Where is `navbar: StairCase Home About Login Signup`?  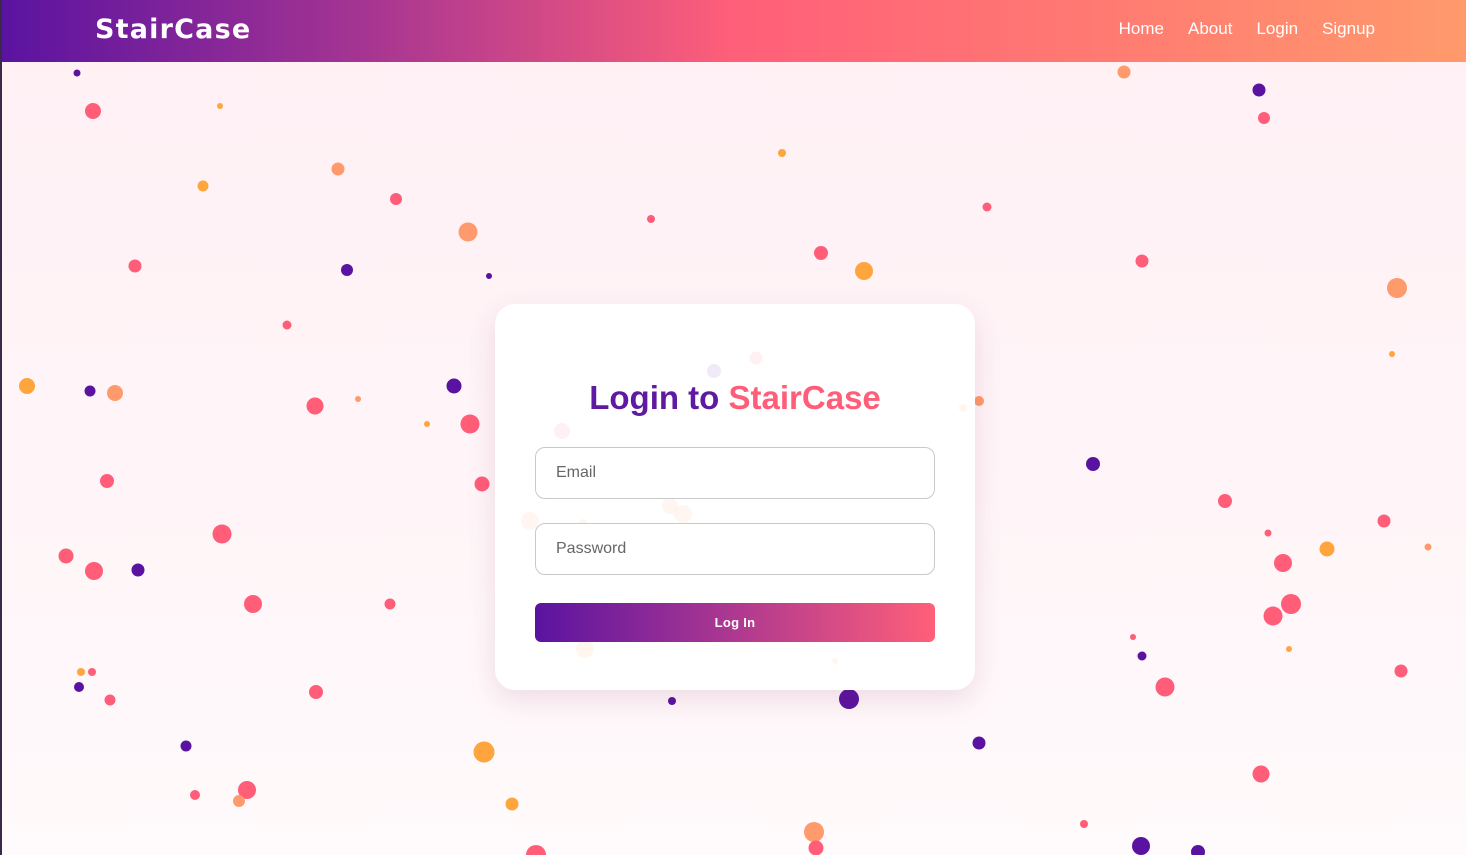 navbar: StairCase Home About Login Signup is located at coordinates (733, 31).